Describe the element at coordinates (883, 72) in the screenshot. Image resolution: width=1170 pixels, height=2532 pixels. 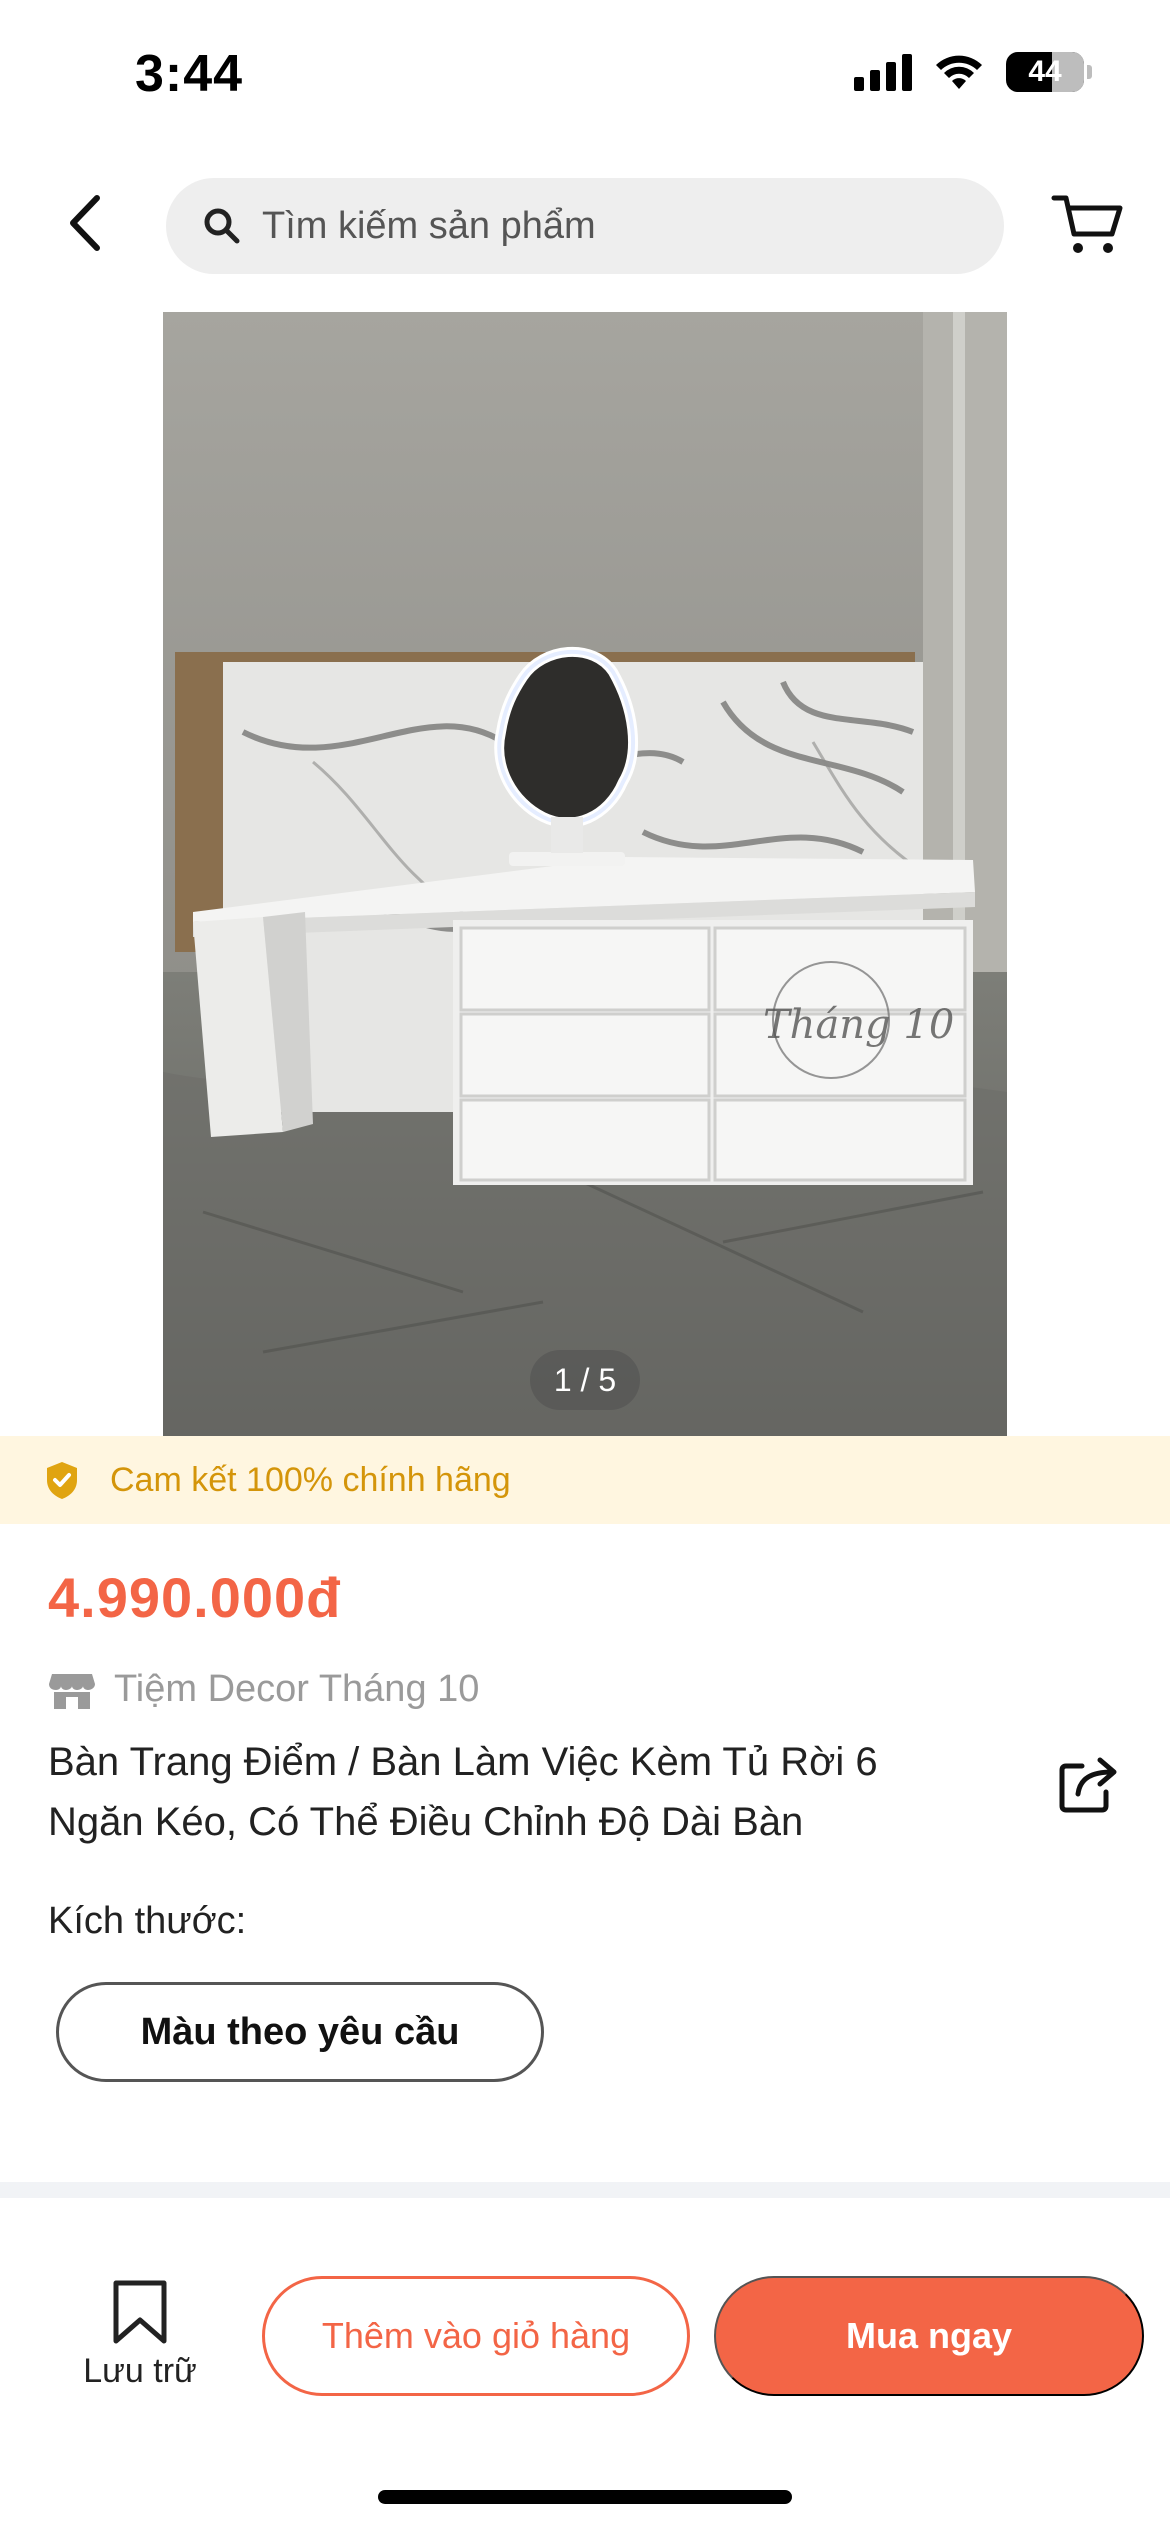
I see `cellular-signal-icon` at that location.